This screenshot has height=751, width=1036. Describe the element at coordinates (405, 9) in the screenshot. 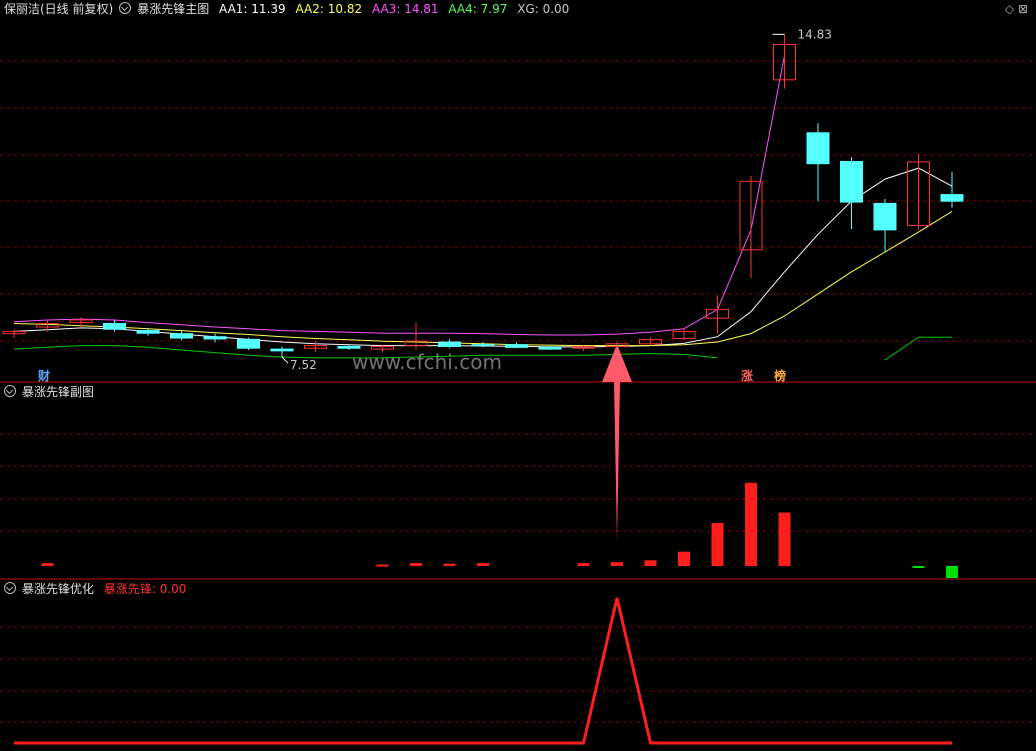

I see `aa3-readout: AA3: 14.81` at that location.